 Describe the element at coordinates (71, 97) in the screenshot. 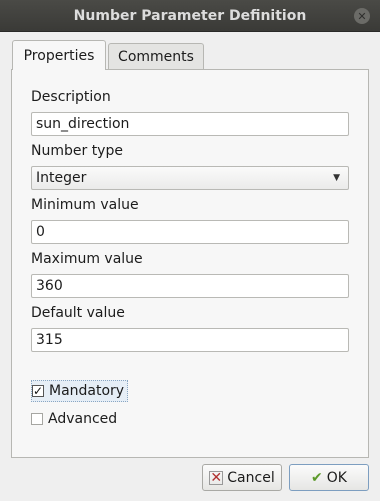

I see `description-label: Description` at that location.